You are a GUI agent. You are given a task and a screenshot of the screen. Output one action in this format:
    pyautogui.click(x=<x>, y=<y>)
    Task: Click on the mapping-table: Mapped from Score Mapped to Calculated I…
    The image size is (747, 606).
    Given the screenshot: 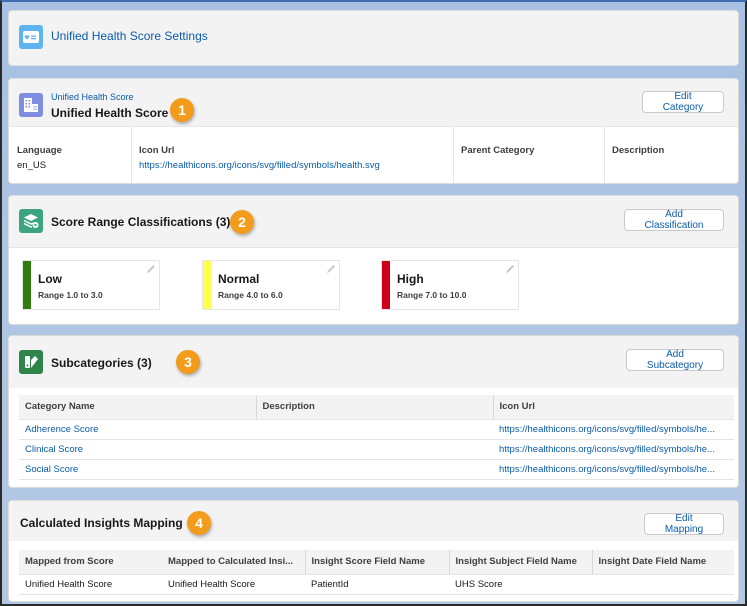 What is the action you would take?
    pyautogui.click(x=376, y=572)
    